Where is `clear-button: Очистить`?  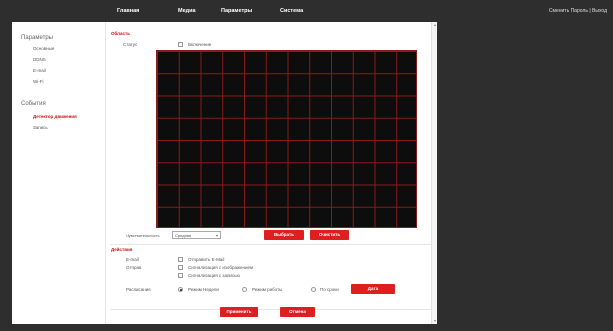 clear-button: Очистить is located at coordinates (329, 235).